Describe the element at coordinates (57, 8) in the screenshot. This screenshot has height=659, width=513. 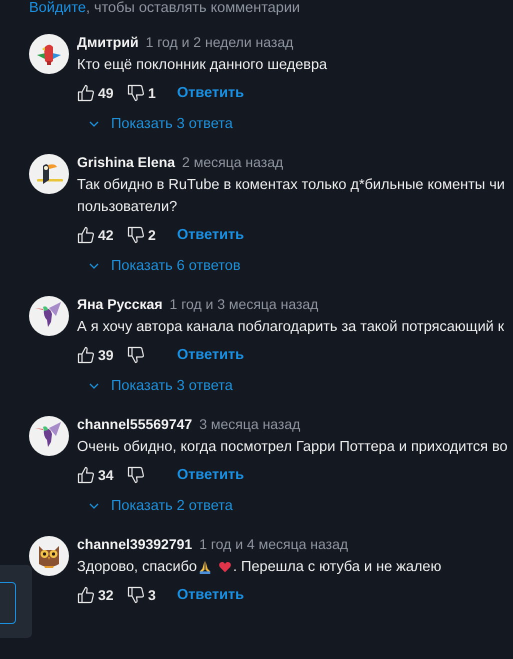
I see `login-link: Войдите` at that location.